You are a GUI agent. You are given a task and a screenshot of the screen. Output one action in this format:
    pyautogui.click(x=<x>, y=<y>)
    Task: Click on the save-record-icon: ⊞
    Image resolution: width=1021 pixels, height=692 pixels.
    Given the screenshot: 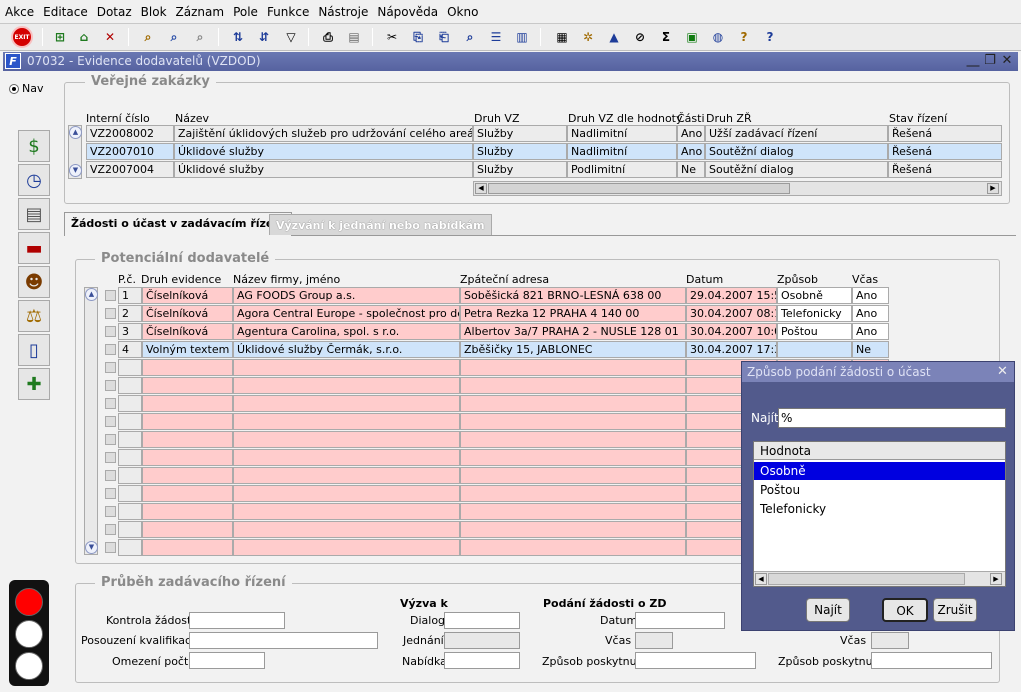 What is the action you would take?
    pyautogui.click(x=60, y=37)
    